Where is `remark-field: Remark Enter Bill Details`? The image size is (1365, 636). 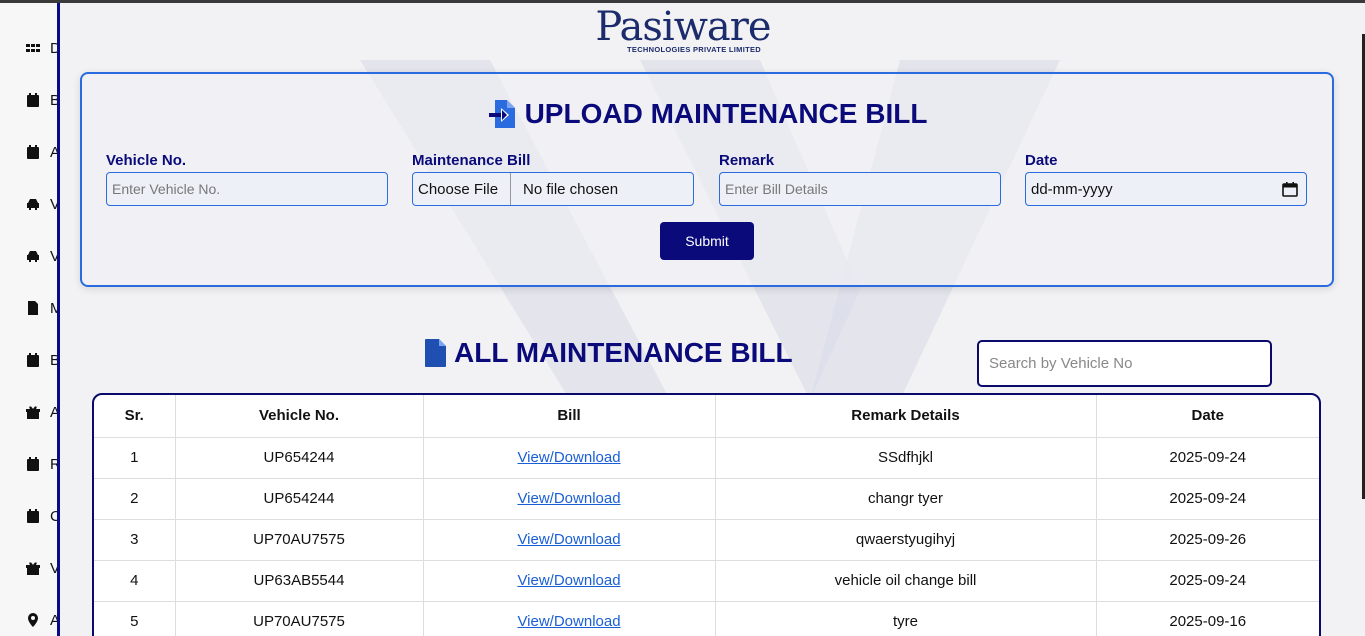 remark-field: Remark Enter Bill Details is located at coordinates (860, 179).